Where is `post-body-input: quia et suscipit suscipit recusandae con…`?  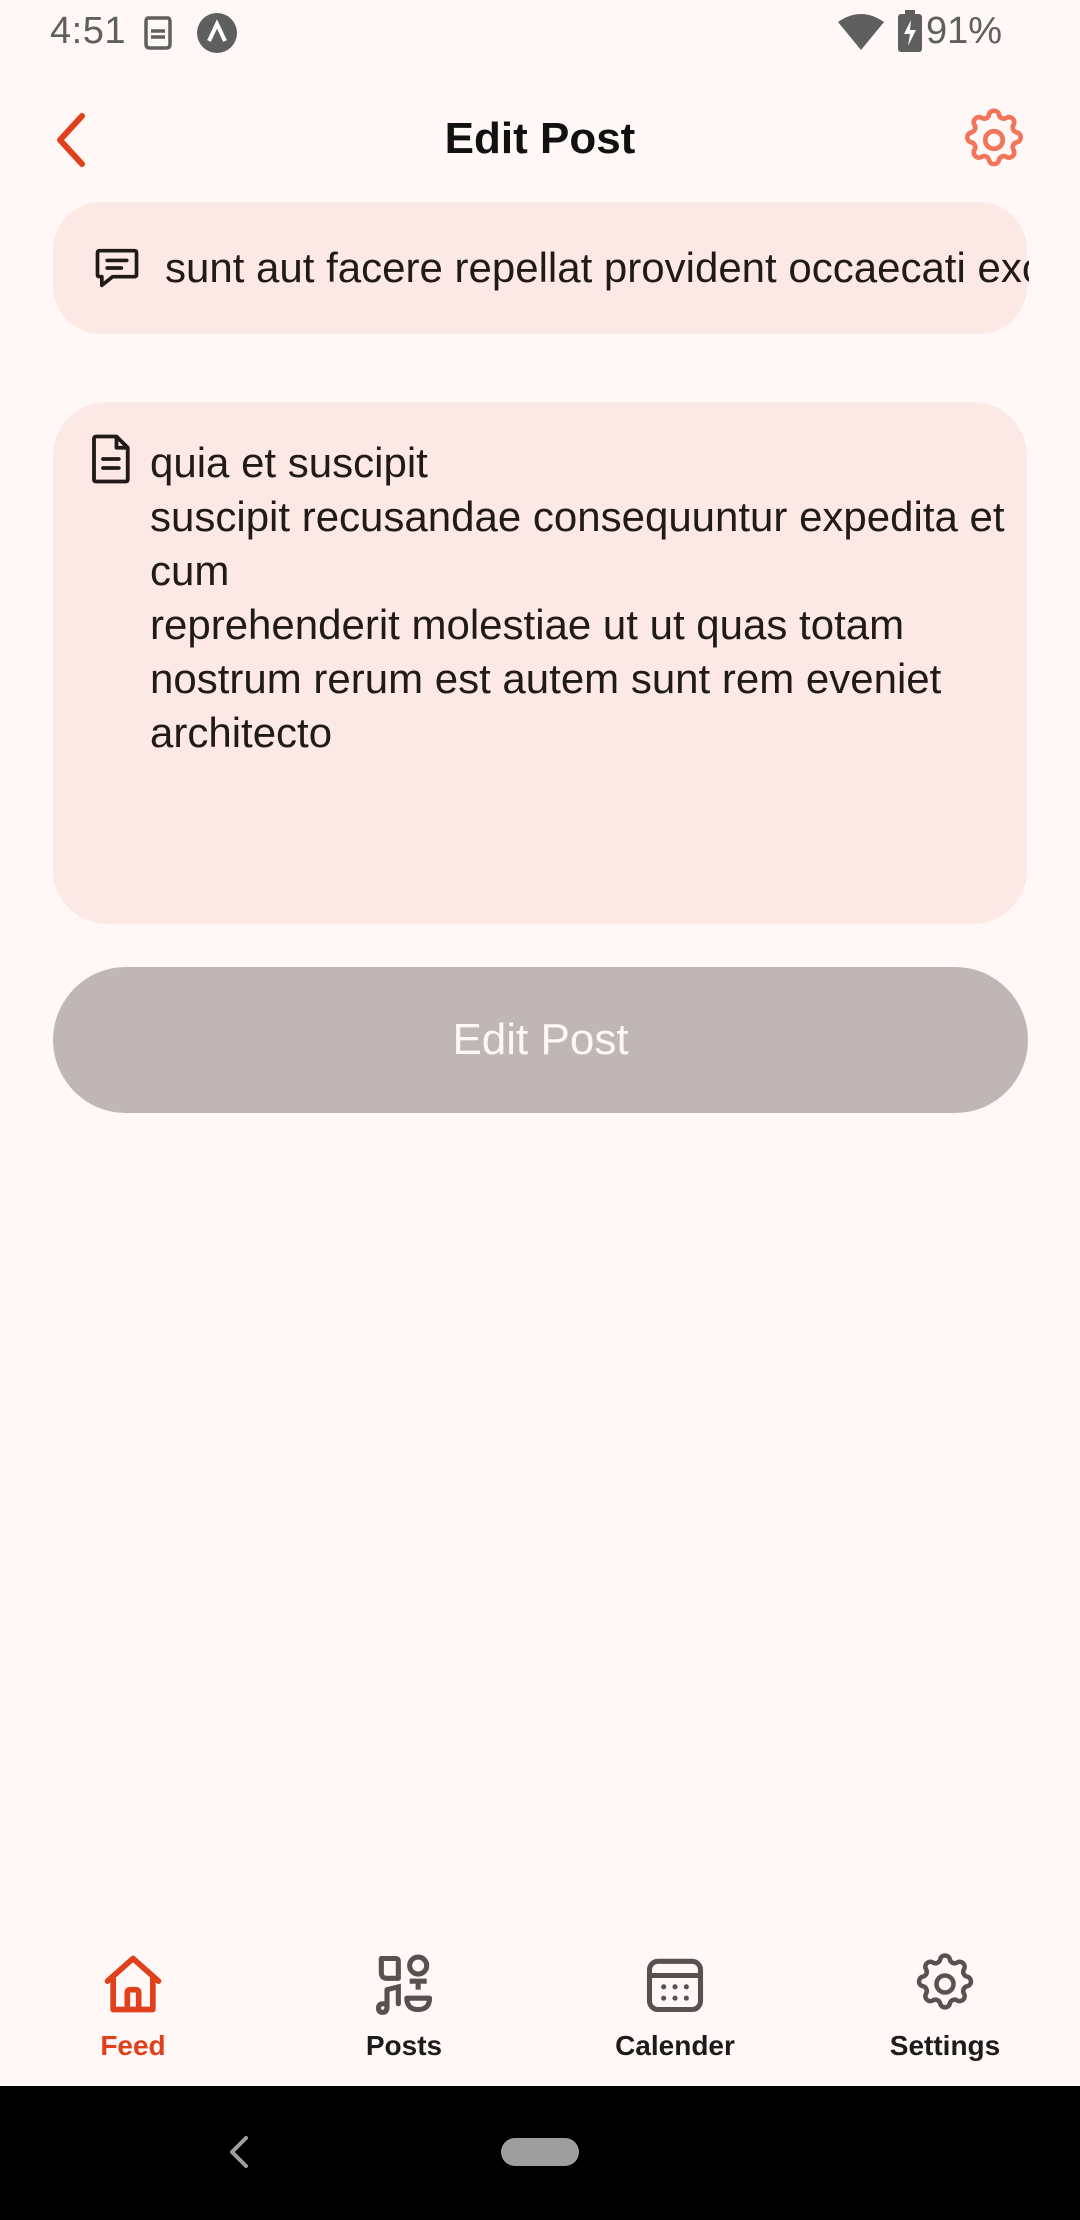 post-body-input: quia et suscipit suscipit recusandae con… is located at coordinates (580, 598).